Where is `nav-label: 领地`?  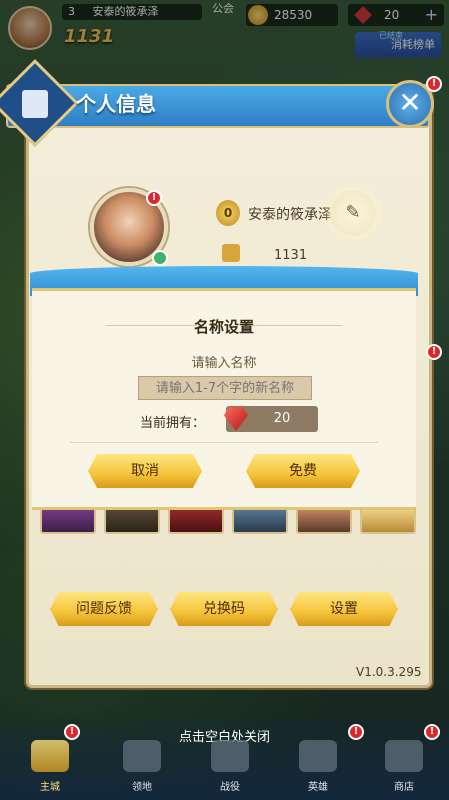
nav-label: 领地 is located at coordinates (142, 787).